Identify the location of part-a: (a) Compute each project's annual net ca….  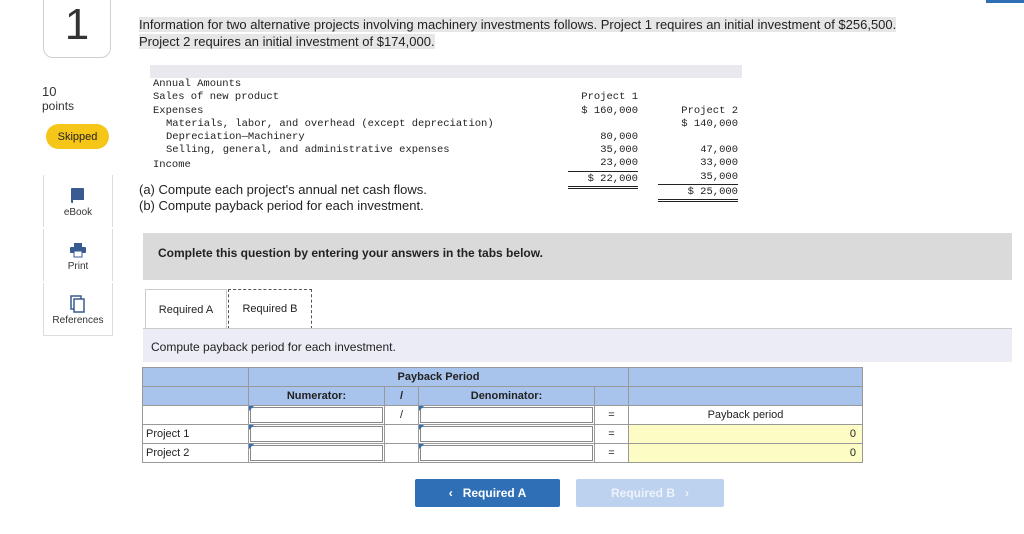
(283, 189).